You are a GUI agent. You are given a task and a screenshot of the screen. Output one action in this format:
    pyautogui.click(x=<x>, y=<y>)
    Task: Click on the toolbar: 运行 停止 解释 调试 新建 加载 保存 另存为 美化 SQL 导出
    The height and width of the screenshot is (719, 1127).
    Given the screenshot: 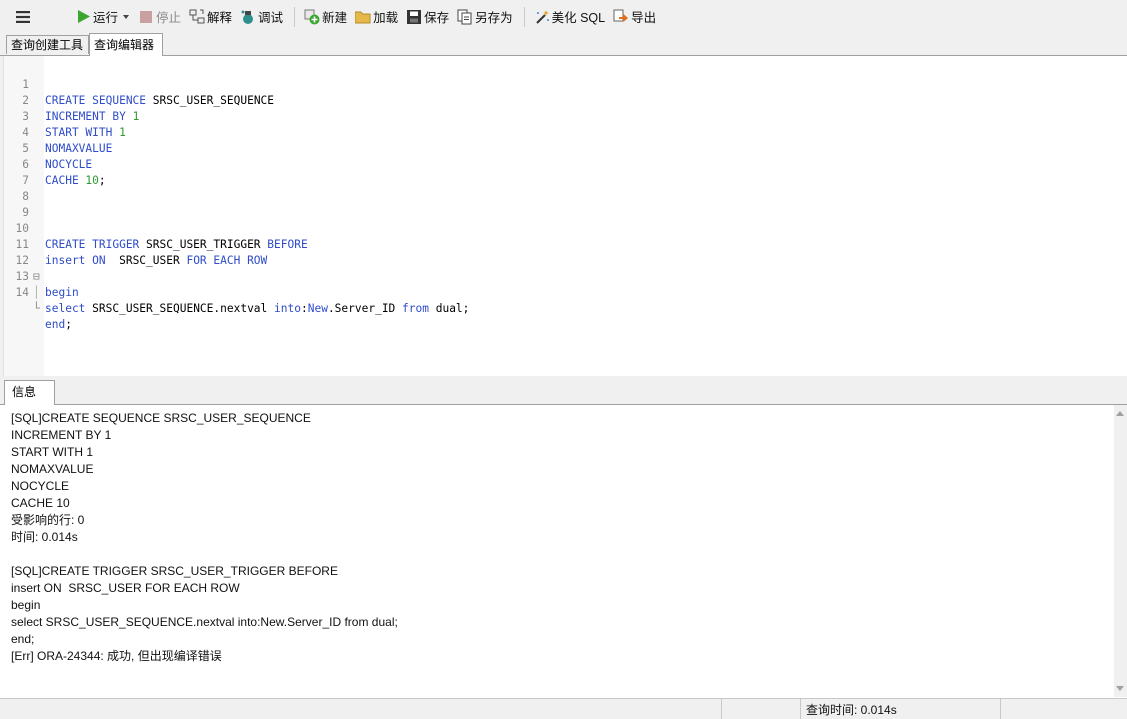 What is the action you would take?
    pyautogui.click(x=563, y=17)
    